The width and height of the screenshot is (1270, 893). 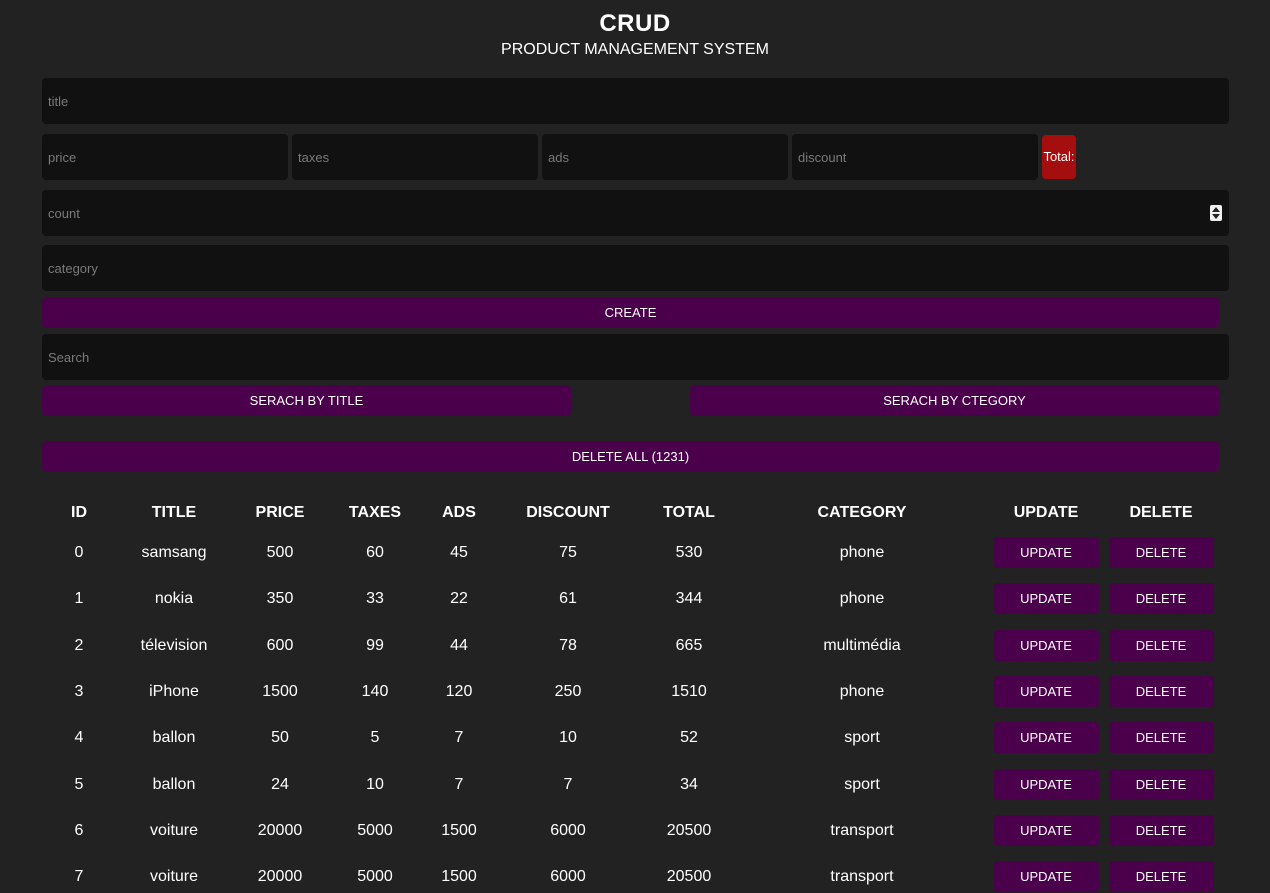 What do you see at coordinates (459, 552) in the screenshot?
I see `cell-ads: 45` at bounding box center [459, 552].